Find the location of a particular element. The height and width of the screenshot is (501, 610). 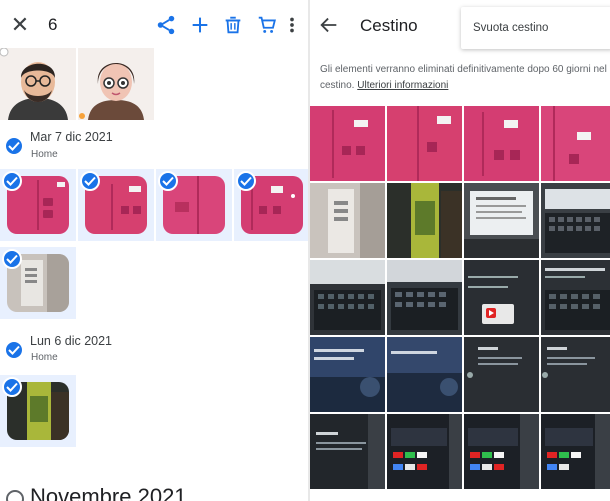

cart-icon is located at coordinates (267, 25).